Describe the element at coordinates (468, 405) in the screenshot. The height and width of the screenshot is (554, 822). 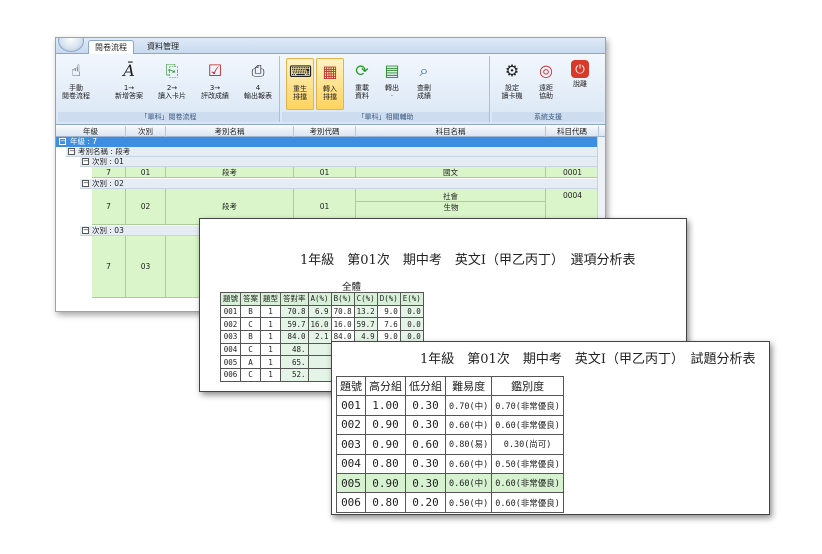
I see `table-cell: 0.70(中)` at that location.